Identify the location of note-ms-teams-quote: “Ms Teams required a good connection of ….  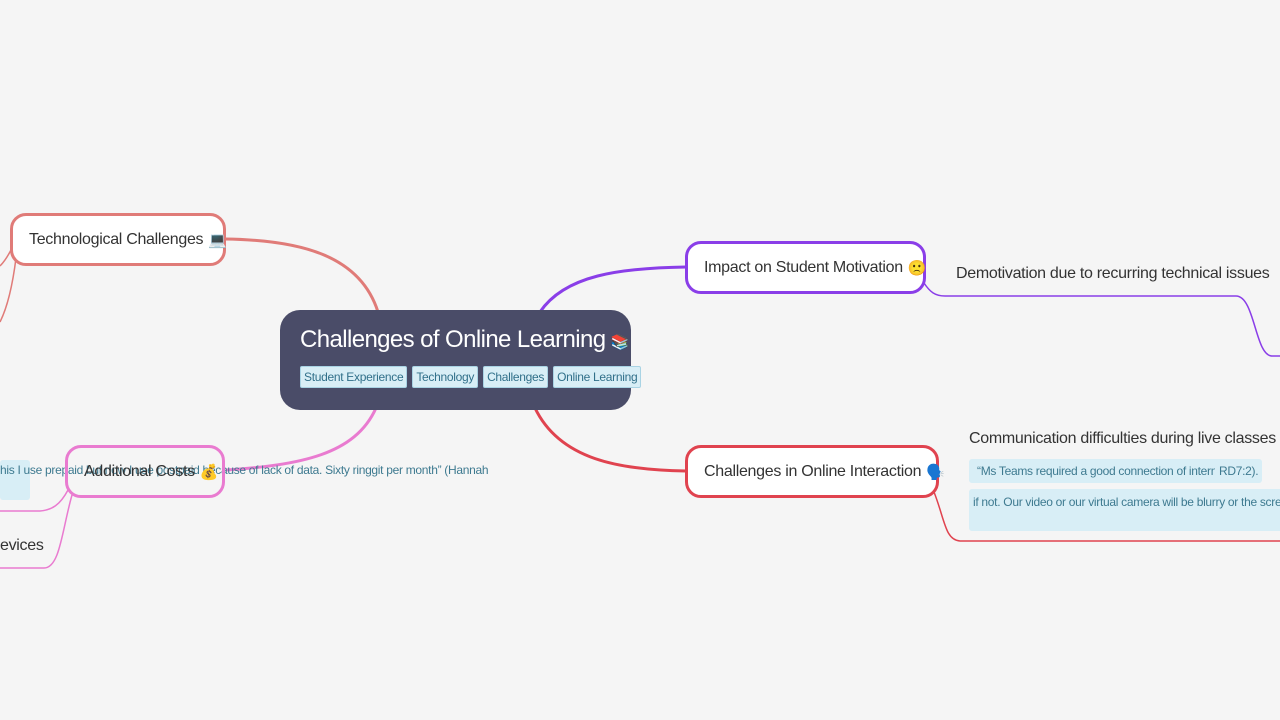
(1102, 471).